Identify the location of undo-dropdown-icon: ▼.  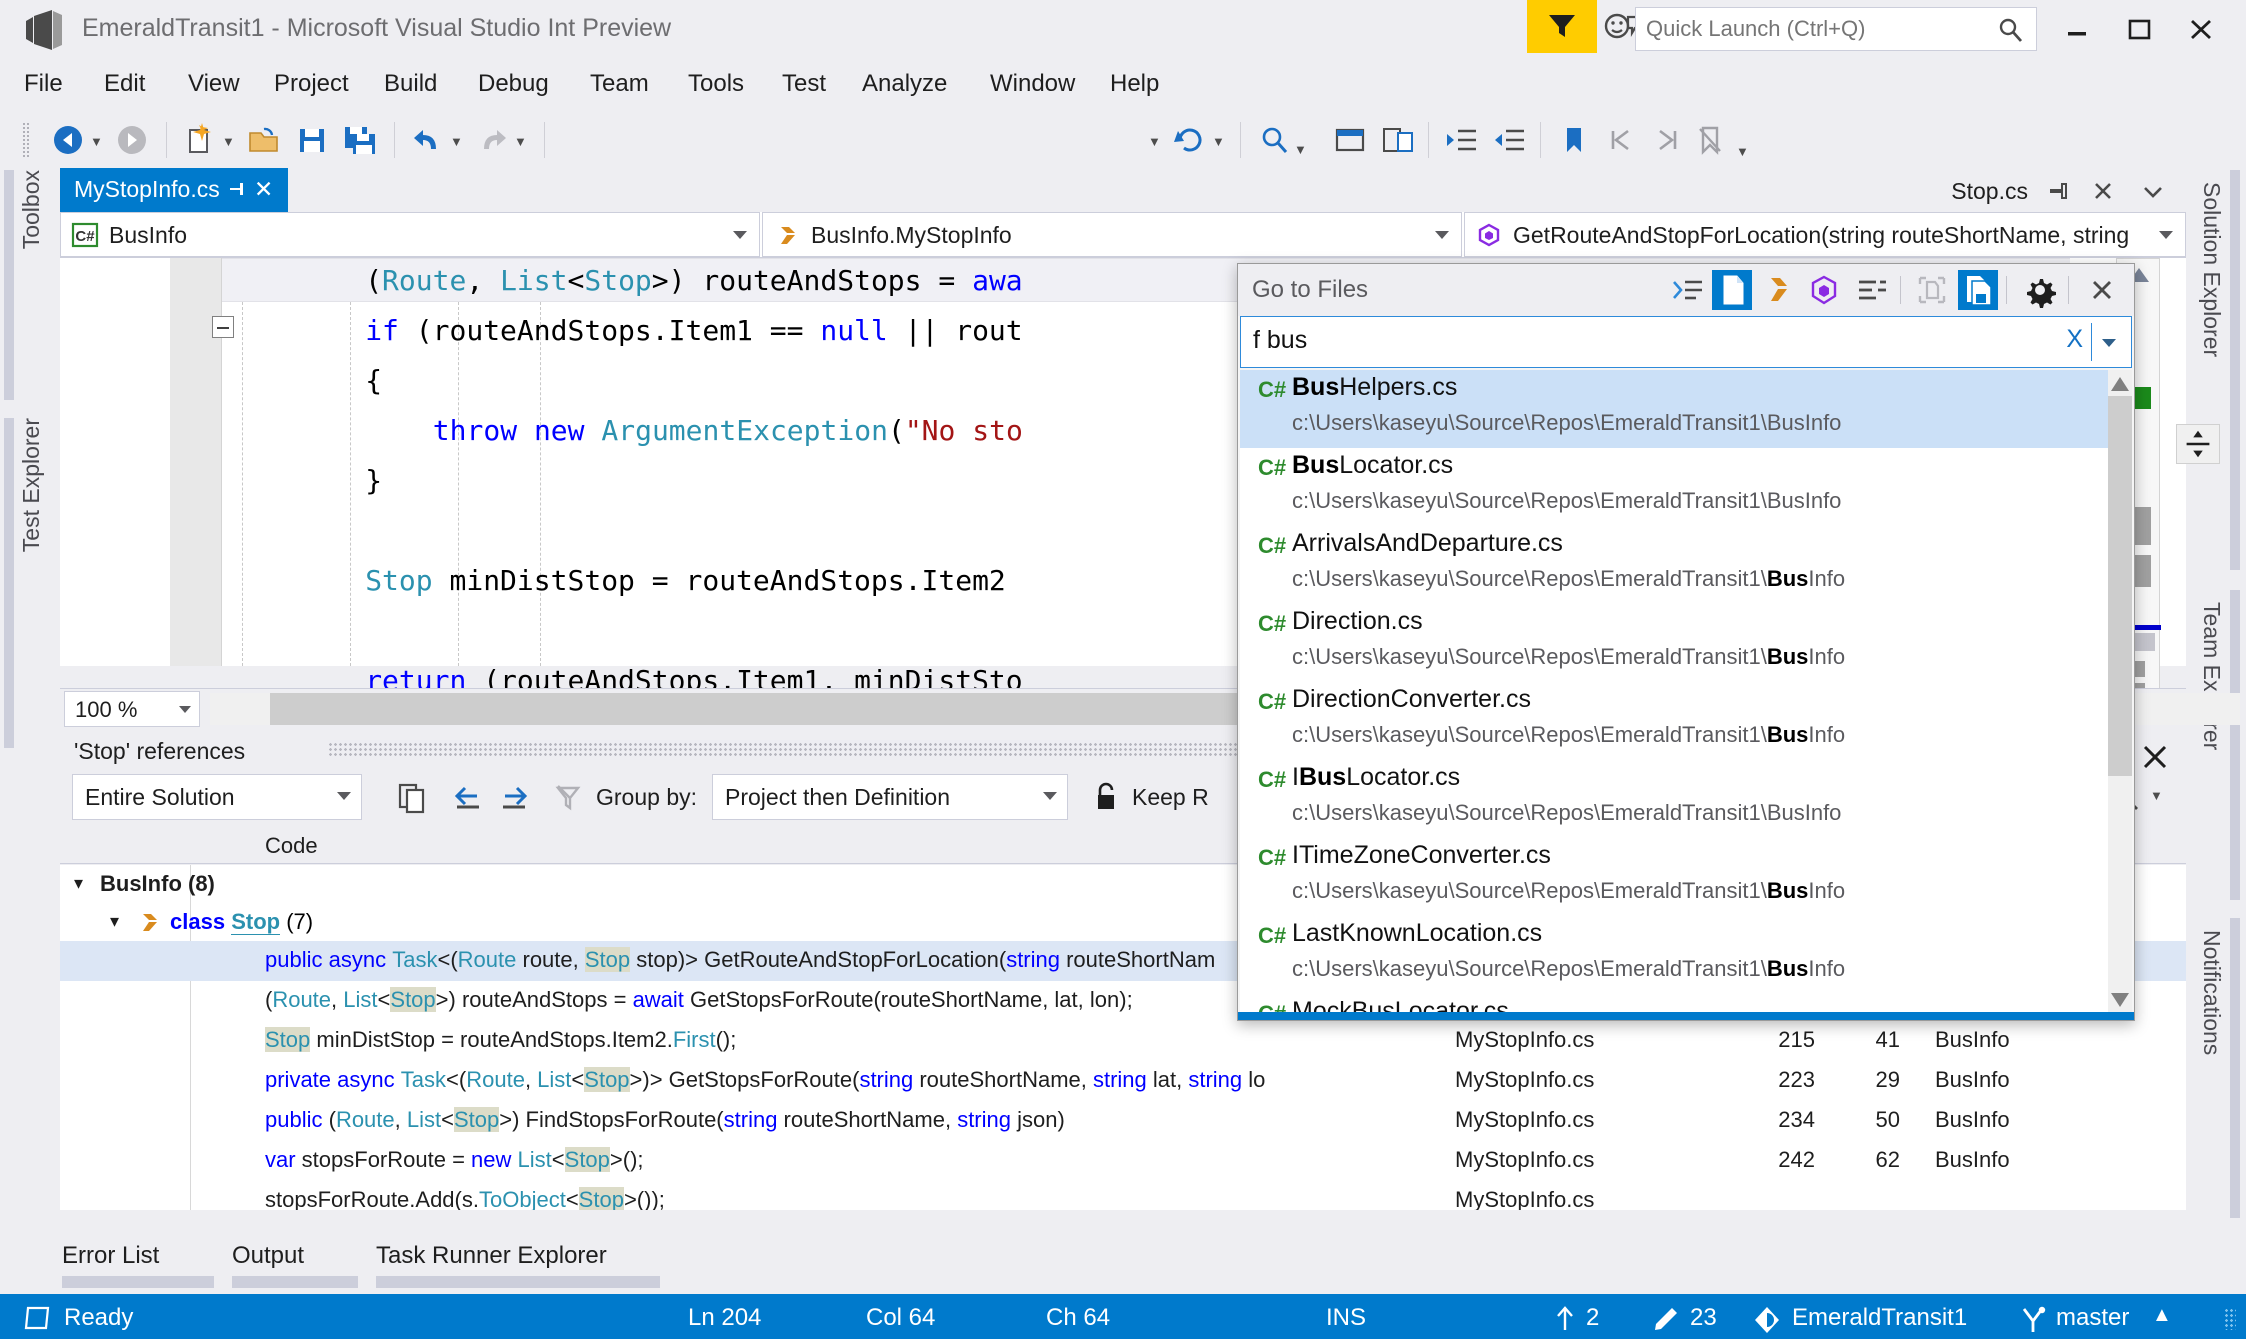
(458, 141).